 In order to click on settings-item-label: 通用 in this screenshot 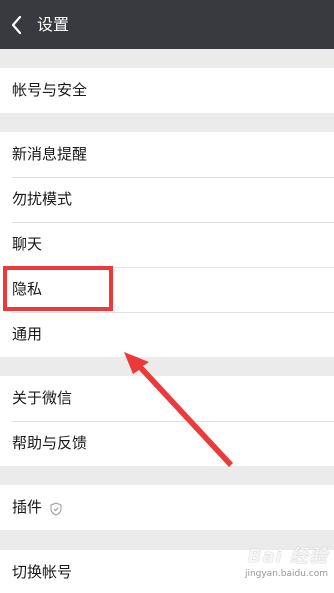, I will do `click(27, 334)`.